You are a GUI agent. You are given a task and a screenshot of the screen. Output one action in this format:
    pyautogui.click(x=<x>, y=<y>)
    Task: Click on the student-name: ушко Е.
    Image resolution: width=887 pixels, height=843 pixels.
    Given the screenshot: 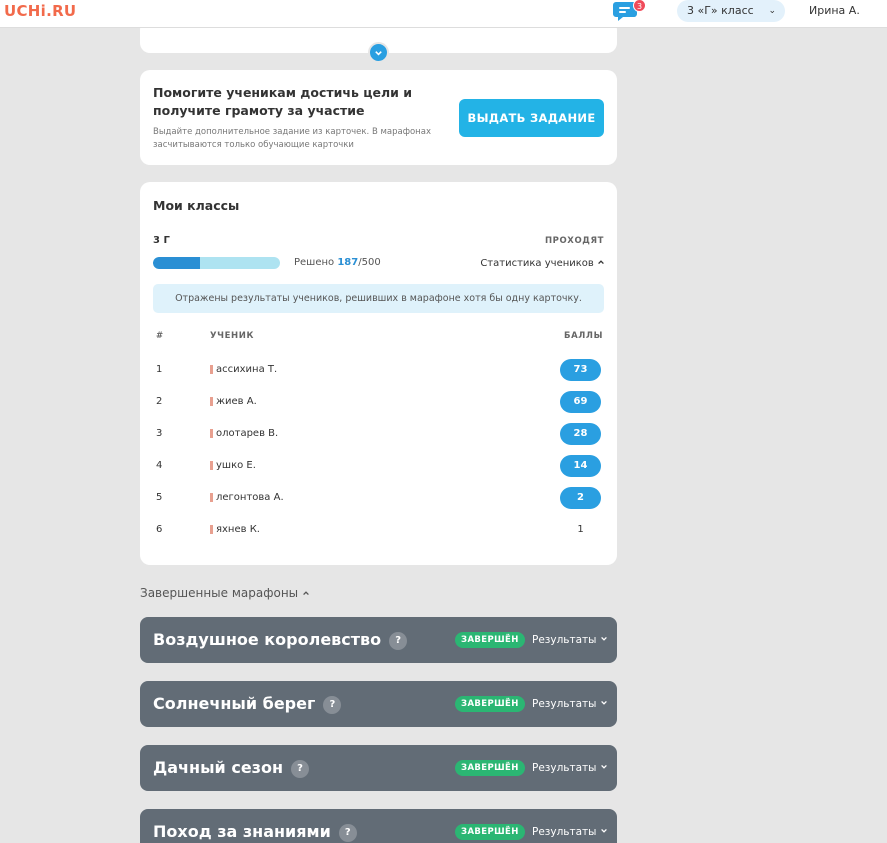 What is the action you would take?
    pyautogui.click(x=233, y=466)
    